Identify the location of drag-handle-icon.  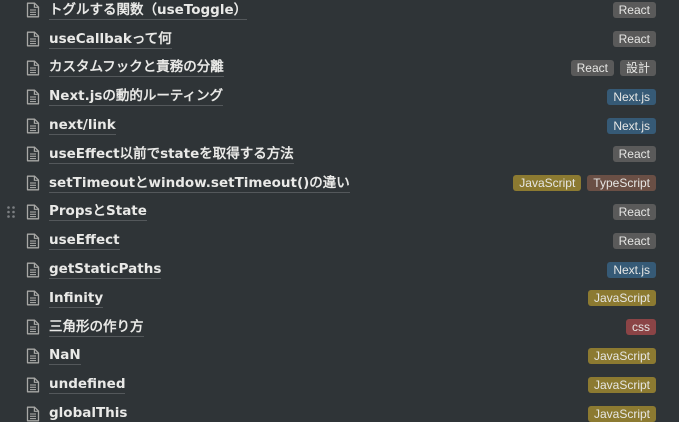
(11, 212).